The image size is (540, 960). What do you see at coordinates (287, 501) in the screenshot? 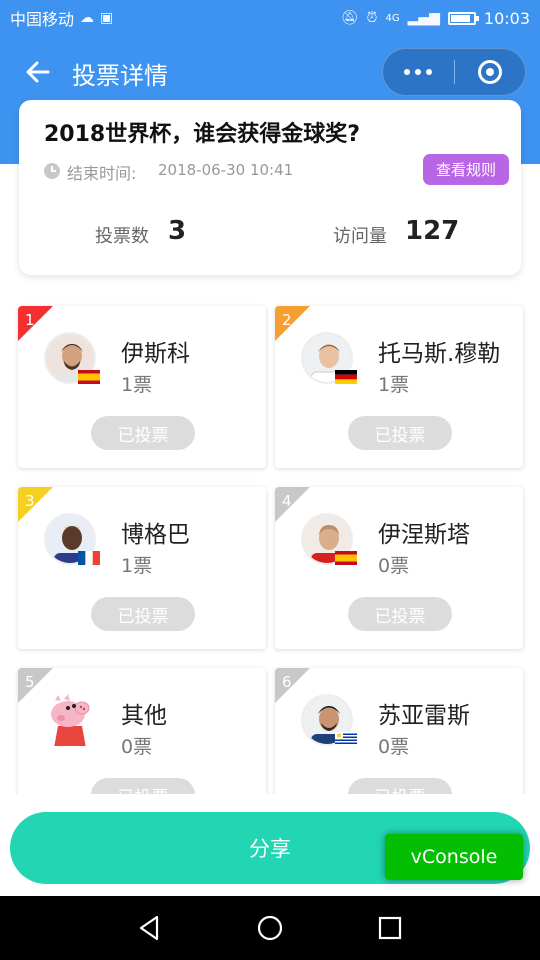
I see `rank-number: 4` at bounding box center [287, 501].